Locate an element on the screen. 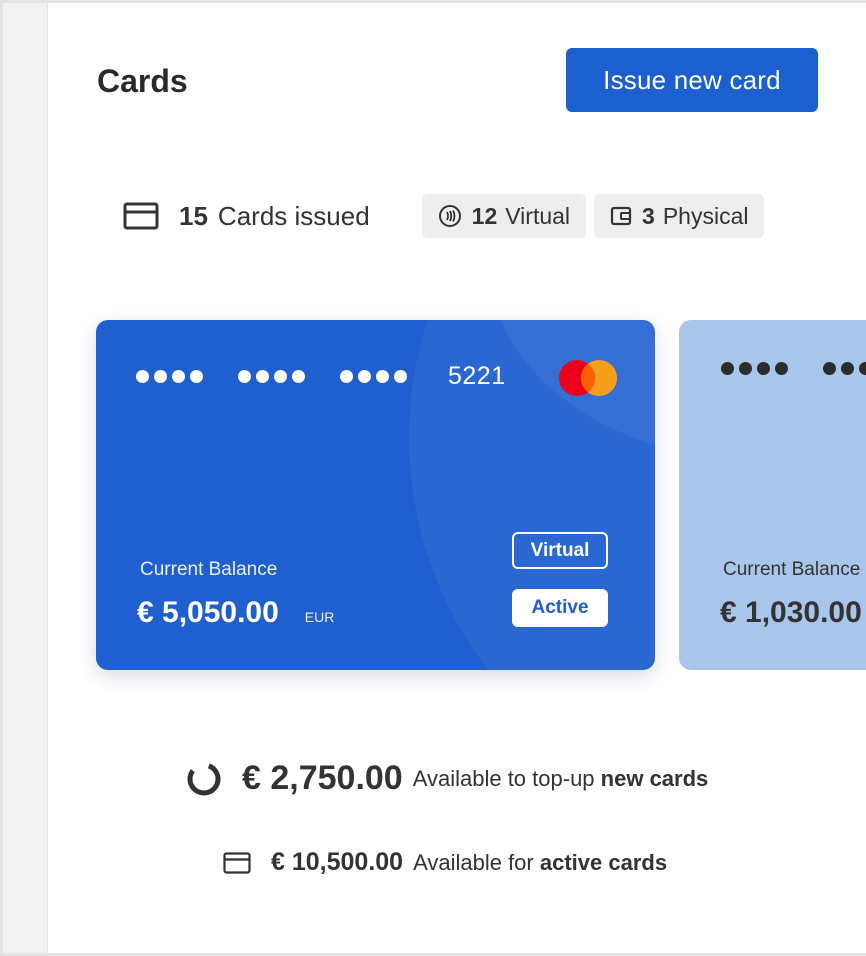 This screenshot has height=956, width=866. balance-value: € 1,030.00 is located at coordinates (791, 612).